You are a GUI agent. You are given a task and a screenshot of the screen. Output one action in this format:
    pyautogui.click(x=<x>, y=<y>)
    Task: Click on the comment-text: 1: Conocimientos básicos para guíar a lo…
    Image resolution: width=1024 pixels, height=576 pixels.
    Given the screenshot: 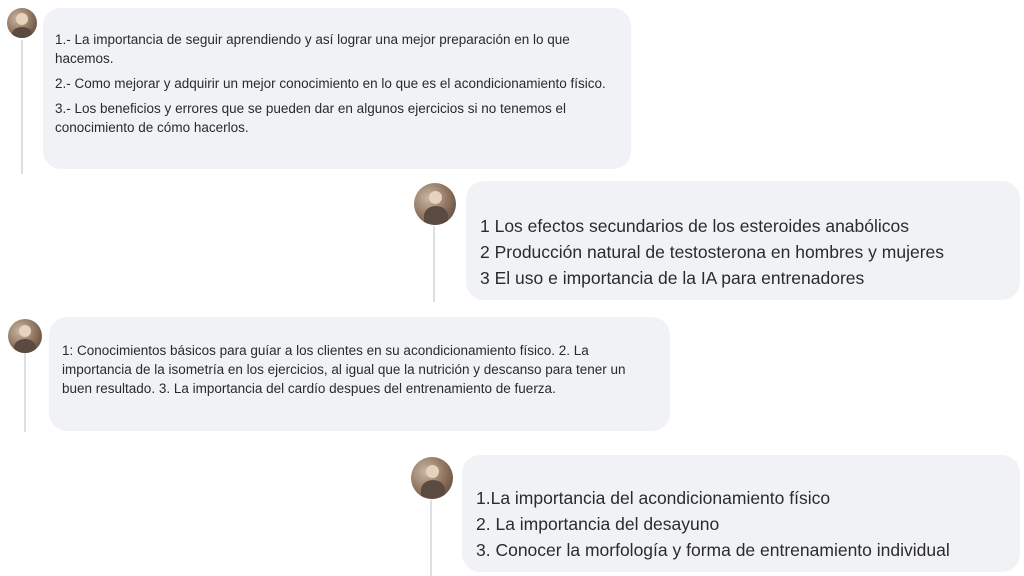 What is the action you would take?
    pyautogui.click(x=344, y=369)
    